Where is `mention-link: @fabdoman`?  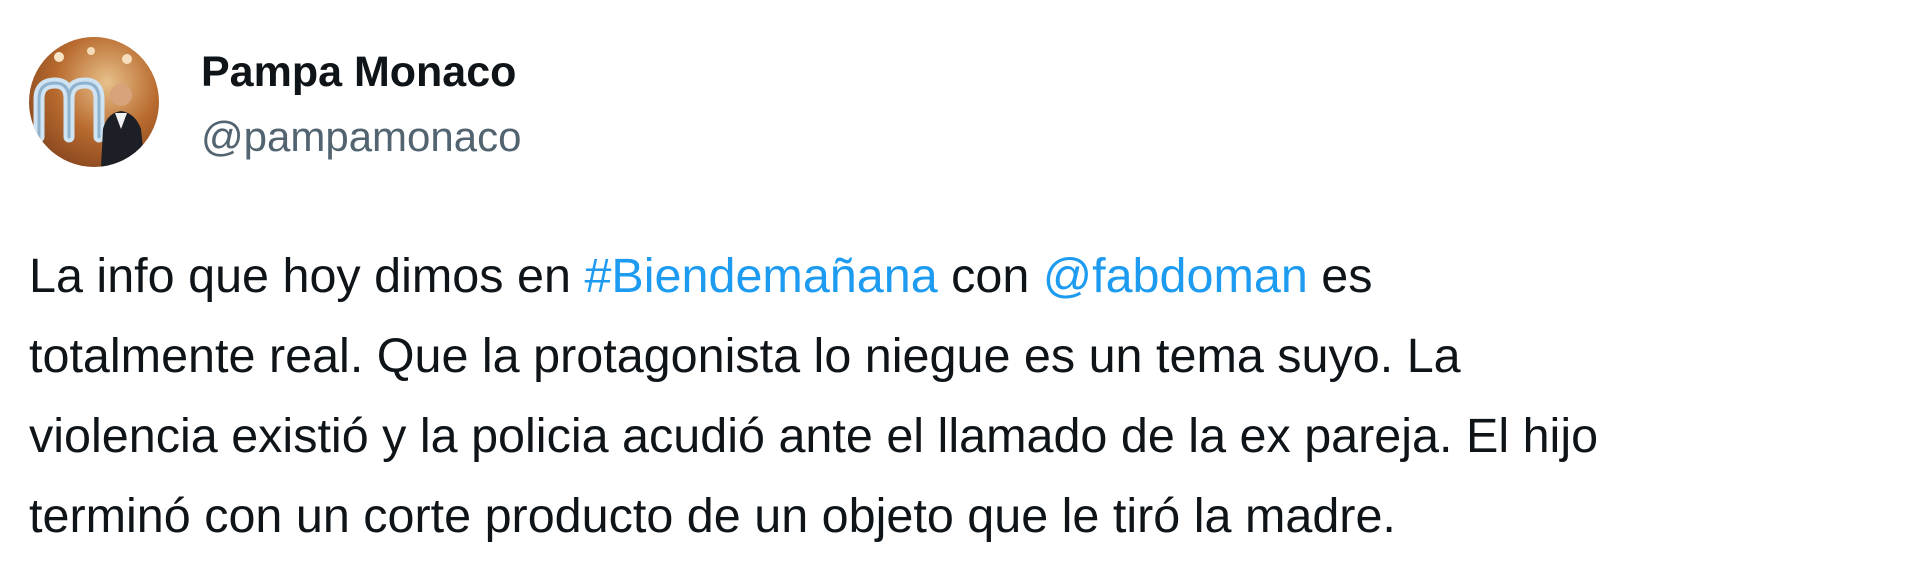
mention-link: @fabdoman is located at coordinates (1175, 276).